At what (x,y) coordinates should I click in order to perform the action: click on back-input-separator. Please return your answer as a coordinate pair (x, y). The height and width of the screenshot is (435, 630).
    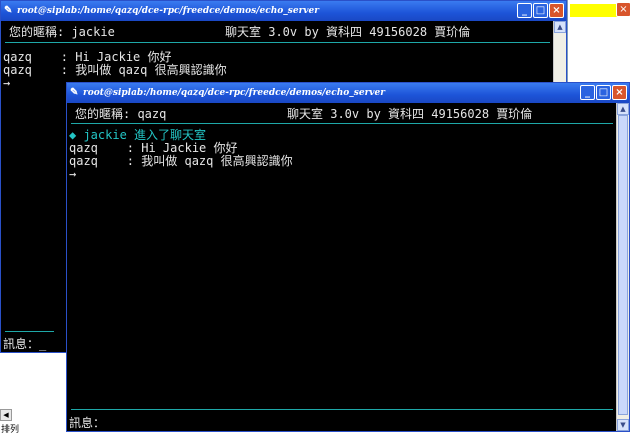
    Looking at the image, I should click on (29, 331).